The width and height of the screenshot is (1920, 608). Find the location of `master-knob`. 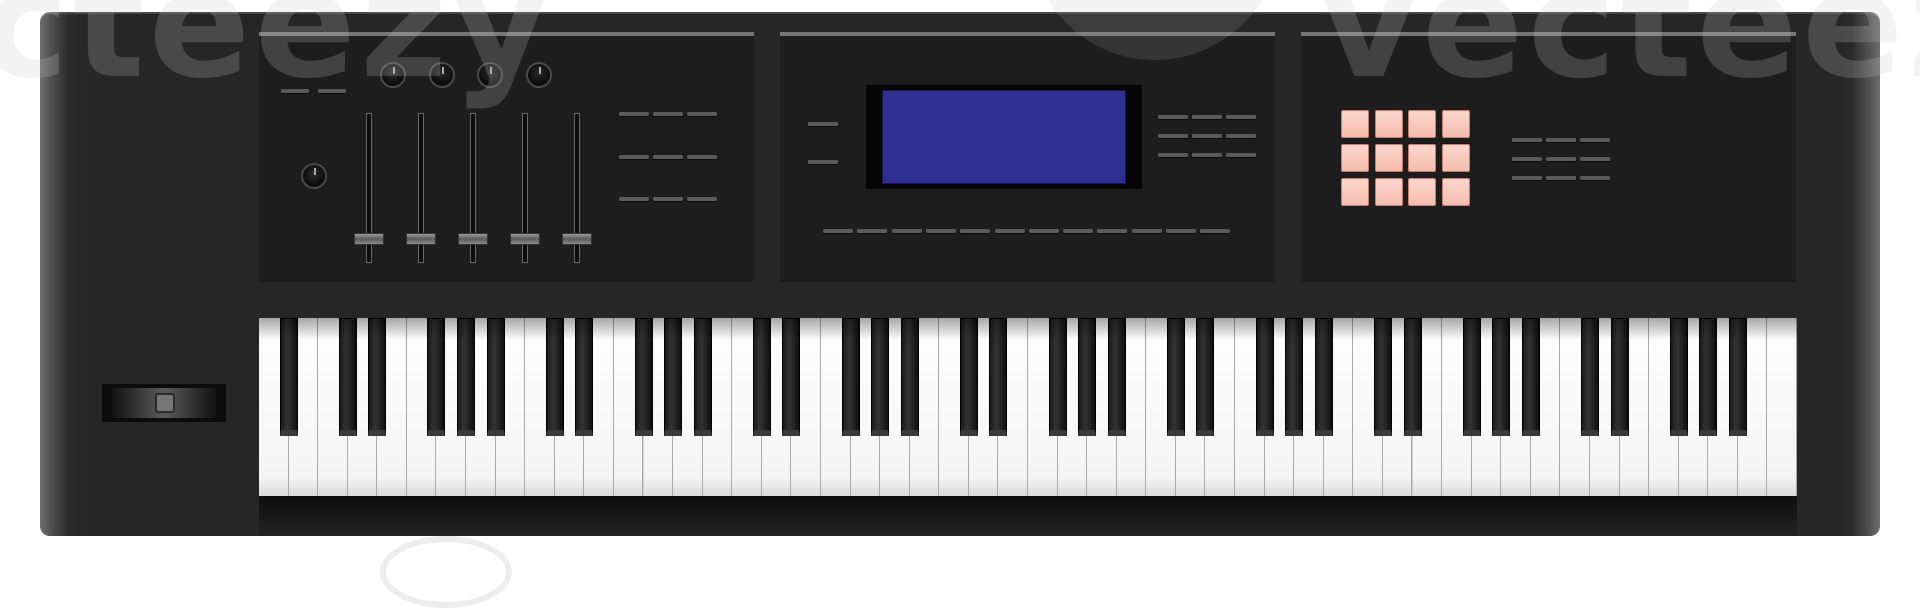

master-knob is located at coordinates (314, 176).